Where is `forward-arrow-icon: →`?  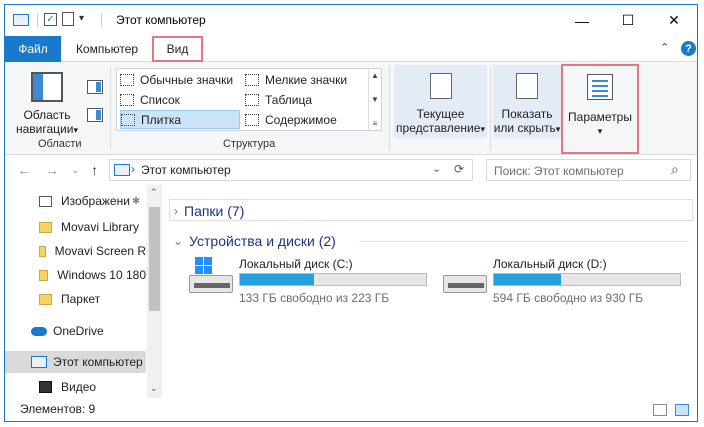
forward-arrow-icon: → is located at coordinates (52, 170).